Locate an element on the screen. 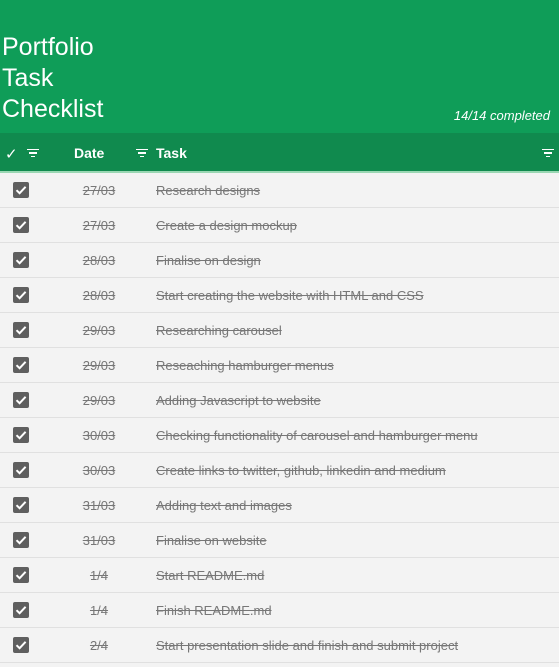 Image resolution: width=559 pixels, height=667 pixels. task-row: 1/4 Finish README.md is located at coordinates (279, 610).